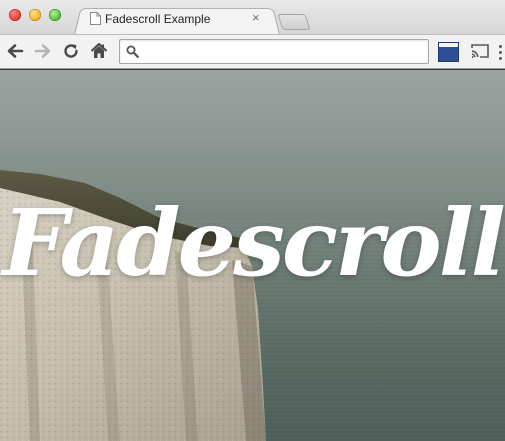 This screenshot has height=441, width=505. What do you see at coordinates (480, 51) in the screenshot?
I see `cast-icon` at bounding box center [480, 51].